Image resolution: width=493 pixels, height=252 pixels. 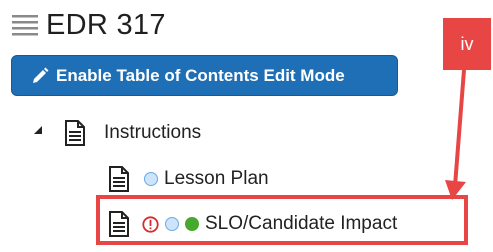 I want to click on toc-item-label: Lesson Plan, so click(x=216, y=178).